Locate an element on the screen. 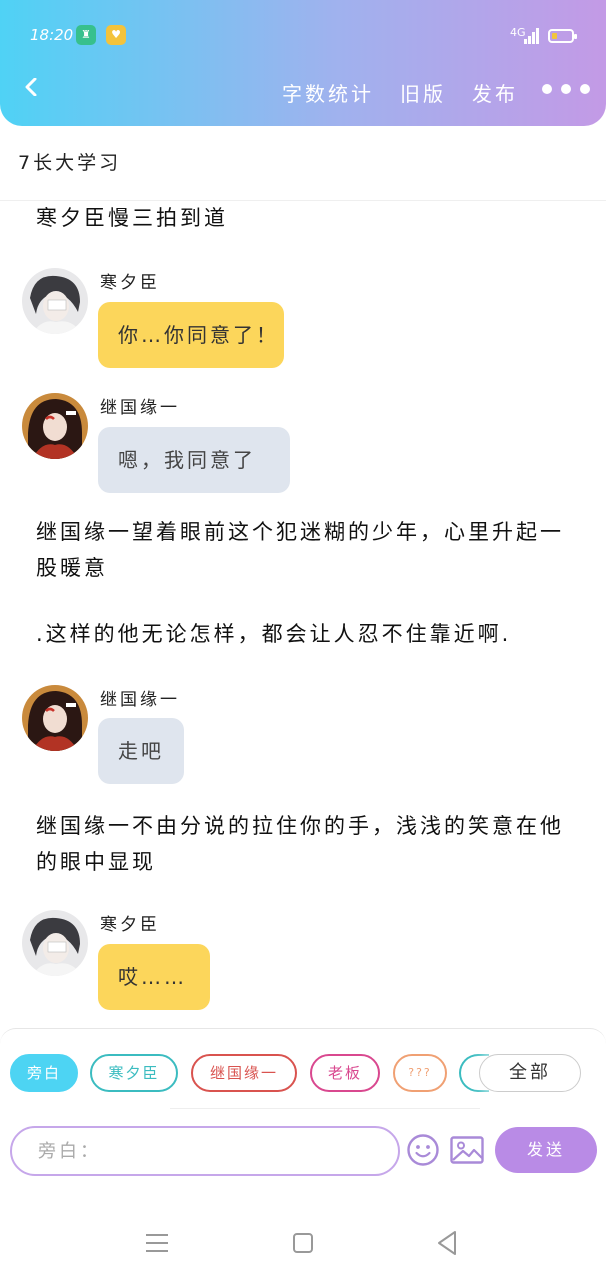 This screenshot has height=1280, width=606. narration-text: .这样的他无论怎样，都会让人忍不住靠近啊. is located at coordinates (274, 634).